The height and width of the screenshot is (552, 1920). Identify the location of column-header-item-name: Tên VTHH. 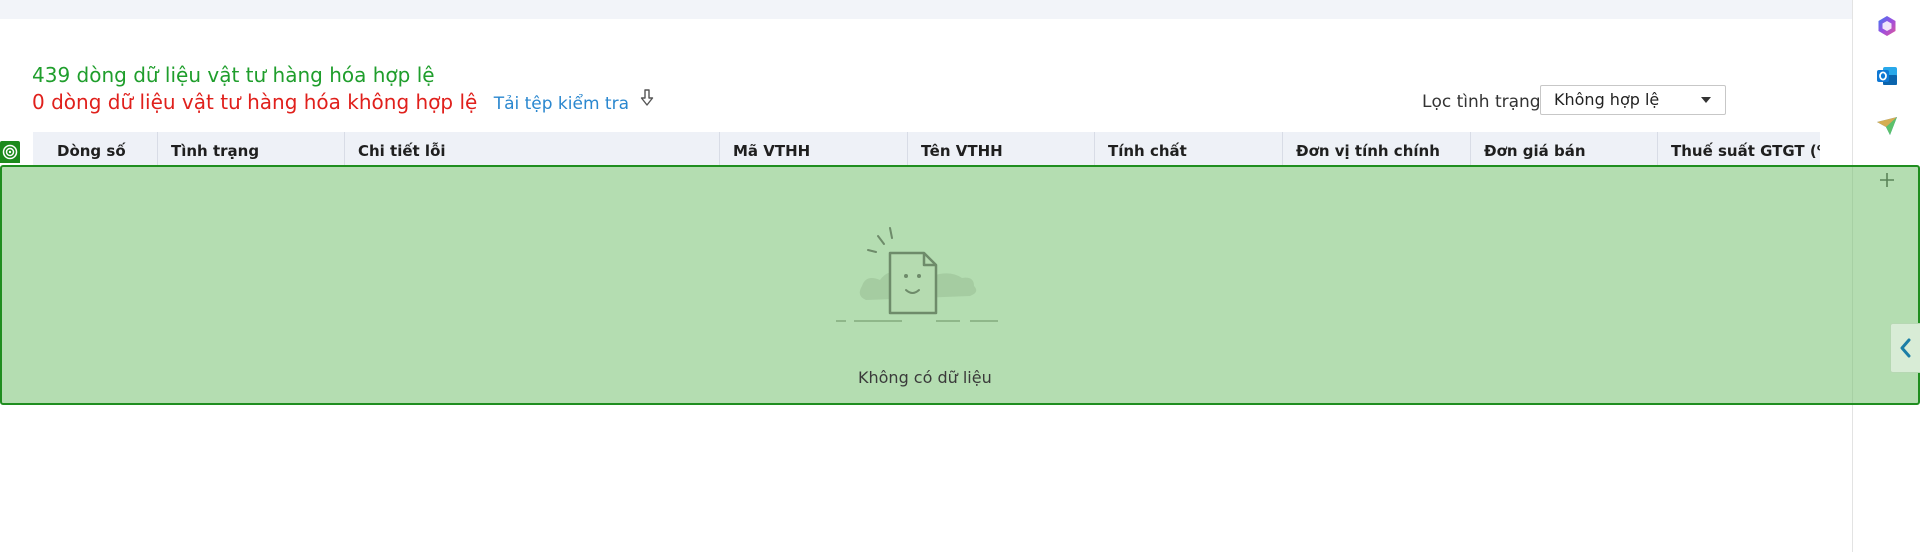
(1000, 149).